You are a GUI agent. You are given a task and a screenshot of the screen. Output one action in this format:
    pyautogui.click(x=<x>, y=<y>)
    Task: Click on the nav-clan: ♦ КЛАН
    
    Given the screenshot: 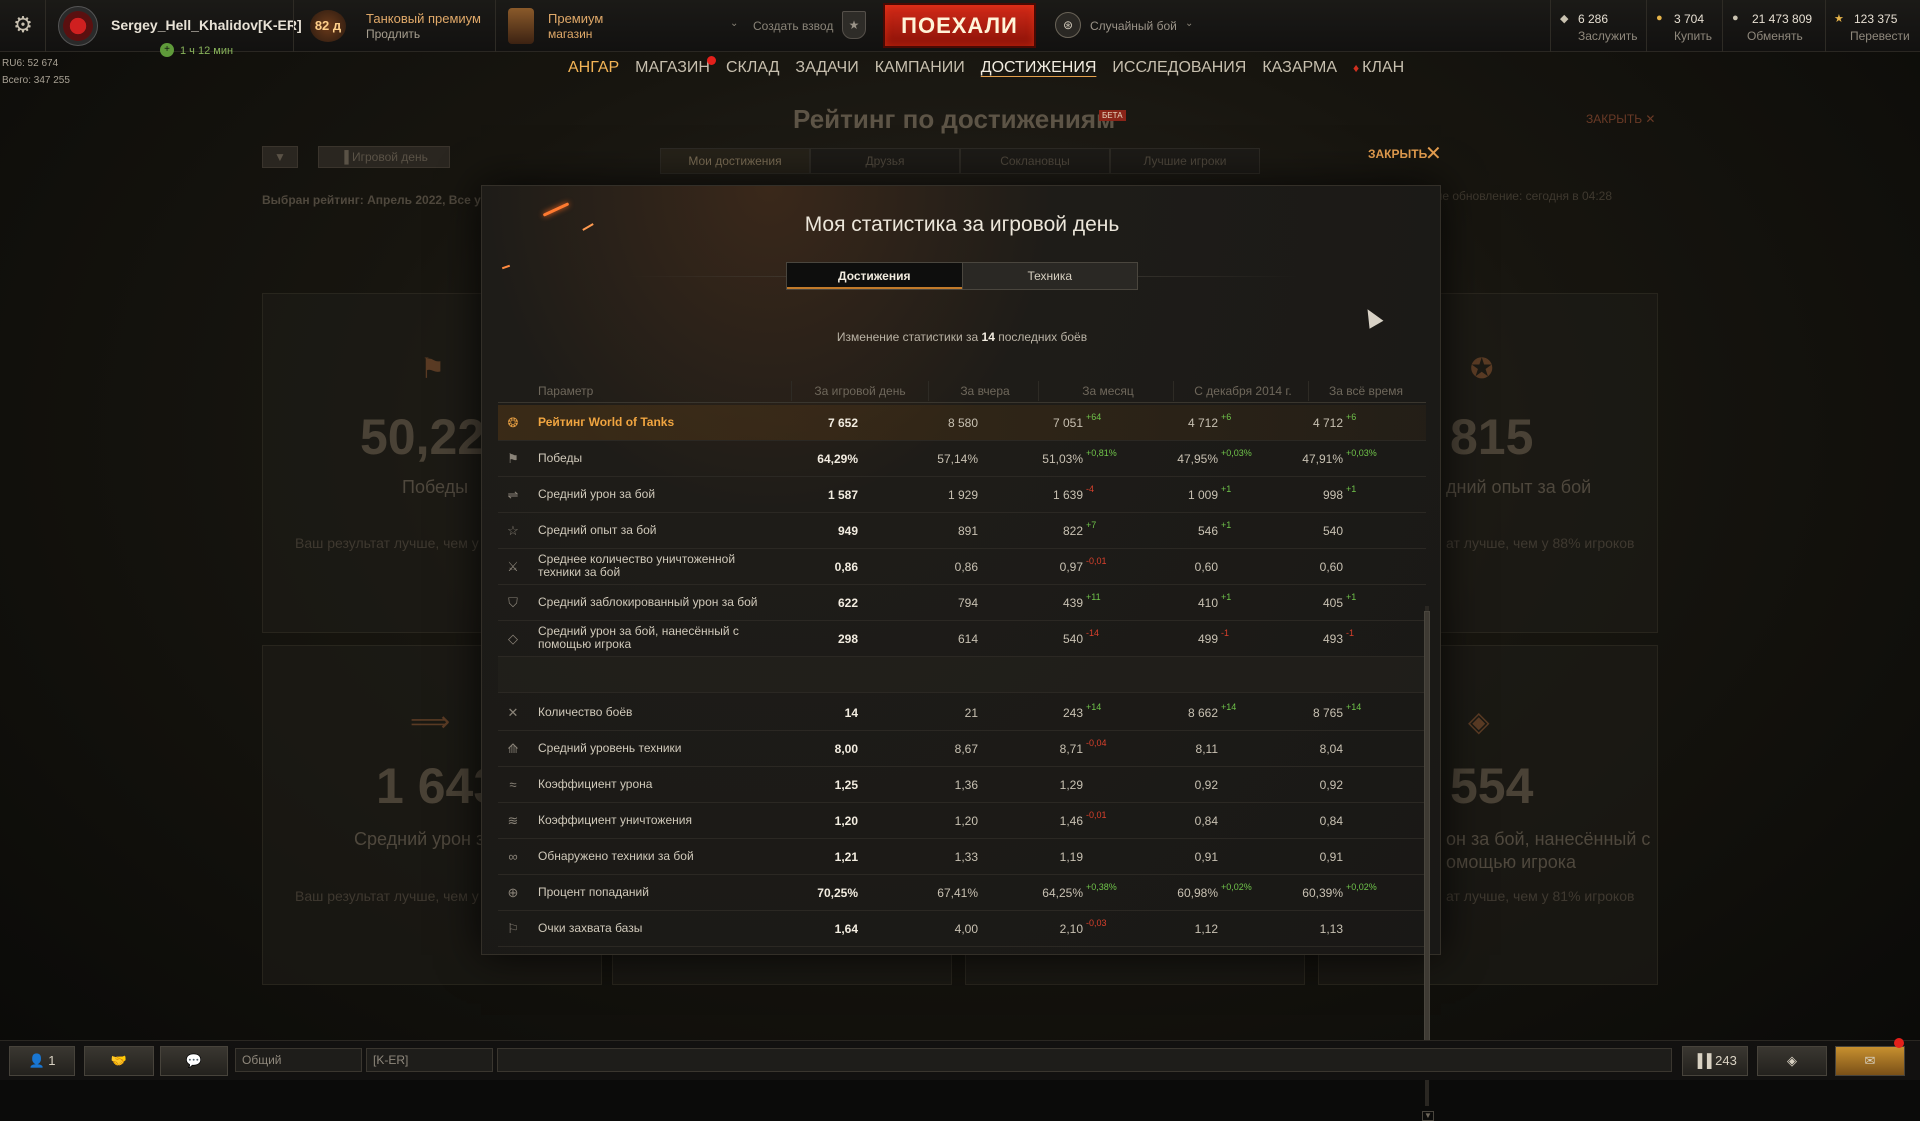 What is the action you would take?
    pyautogui.click(x=1378, y=71)
    